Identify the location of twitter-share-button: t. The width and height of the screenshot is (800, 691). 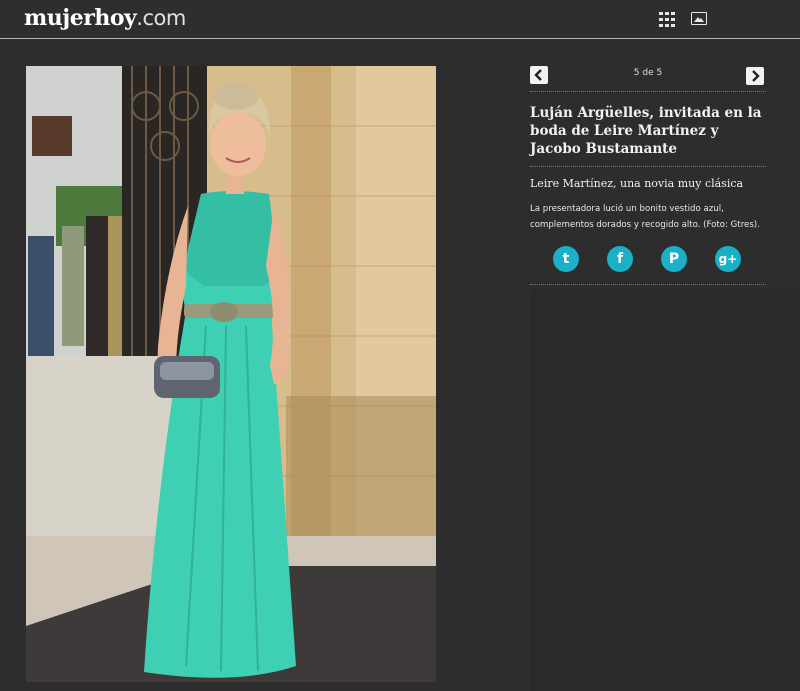
(566, 259).